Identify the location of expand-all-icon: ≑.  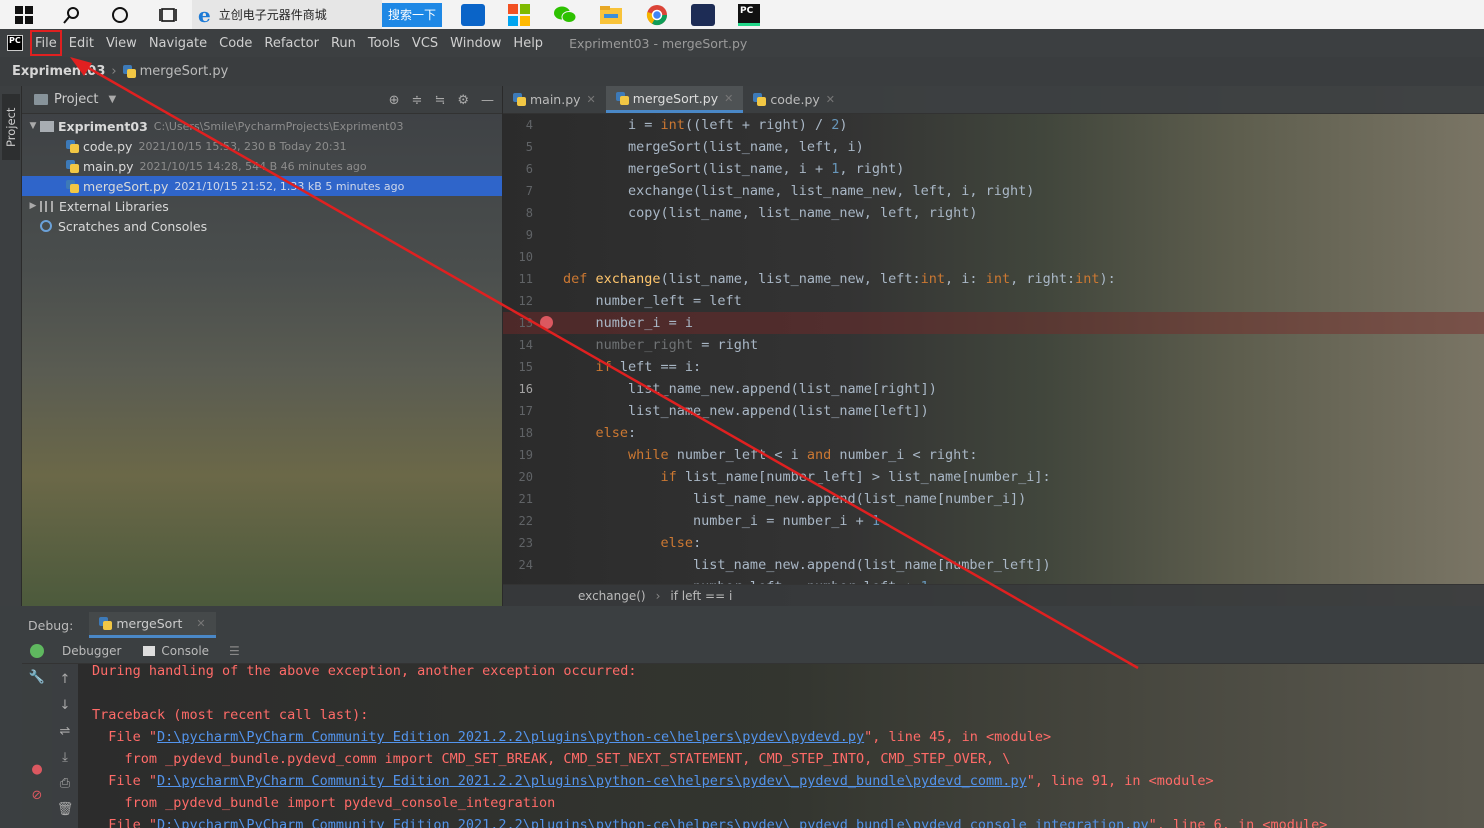
(417, 100).